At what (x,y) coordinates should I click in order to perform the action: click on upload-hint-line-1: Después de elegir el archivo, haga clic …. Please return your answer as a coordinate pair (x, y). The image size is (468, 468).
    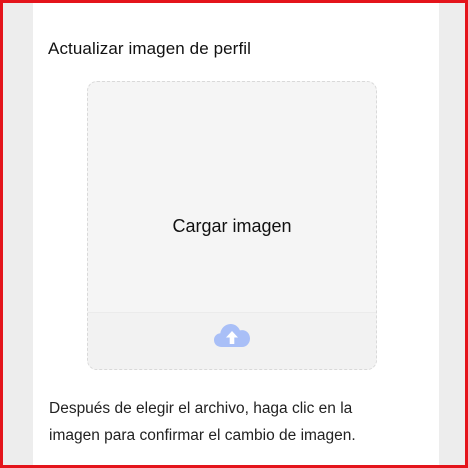
    Looking at the image, I should click on (201, 408).